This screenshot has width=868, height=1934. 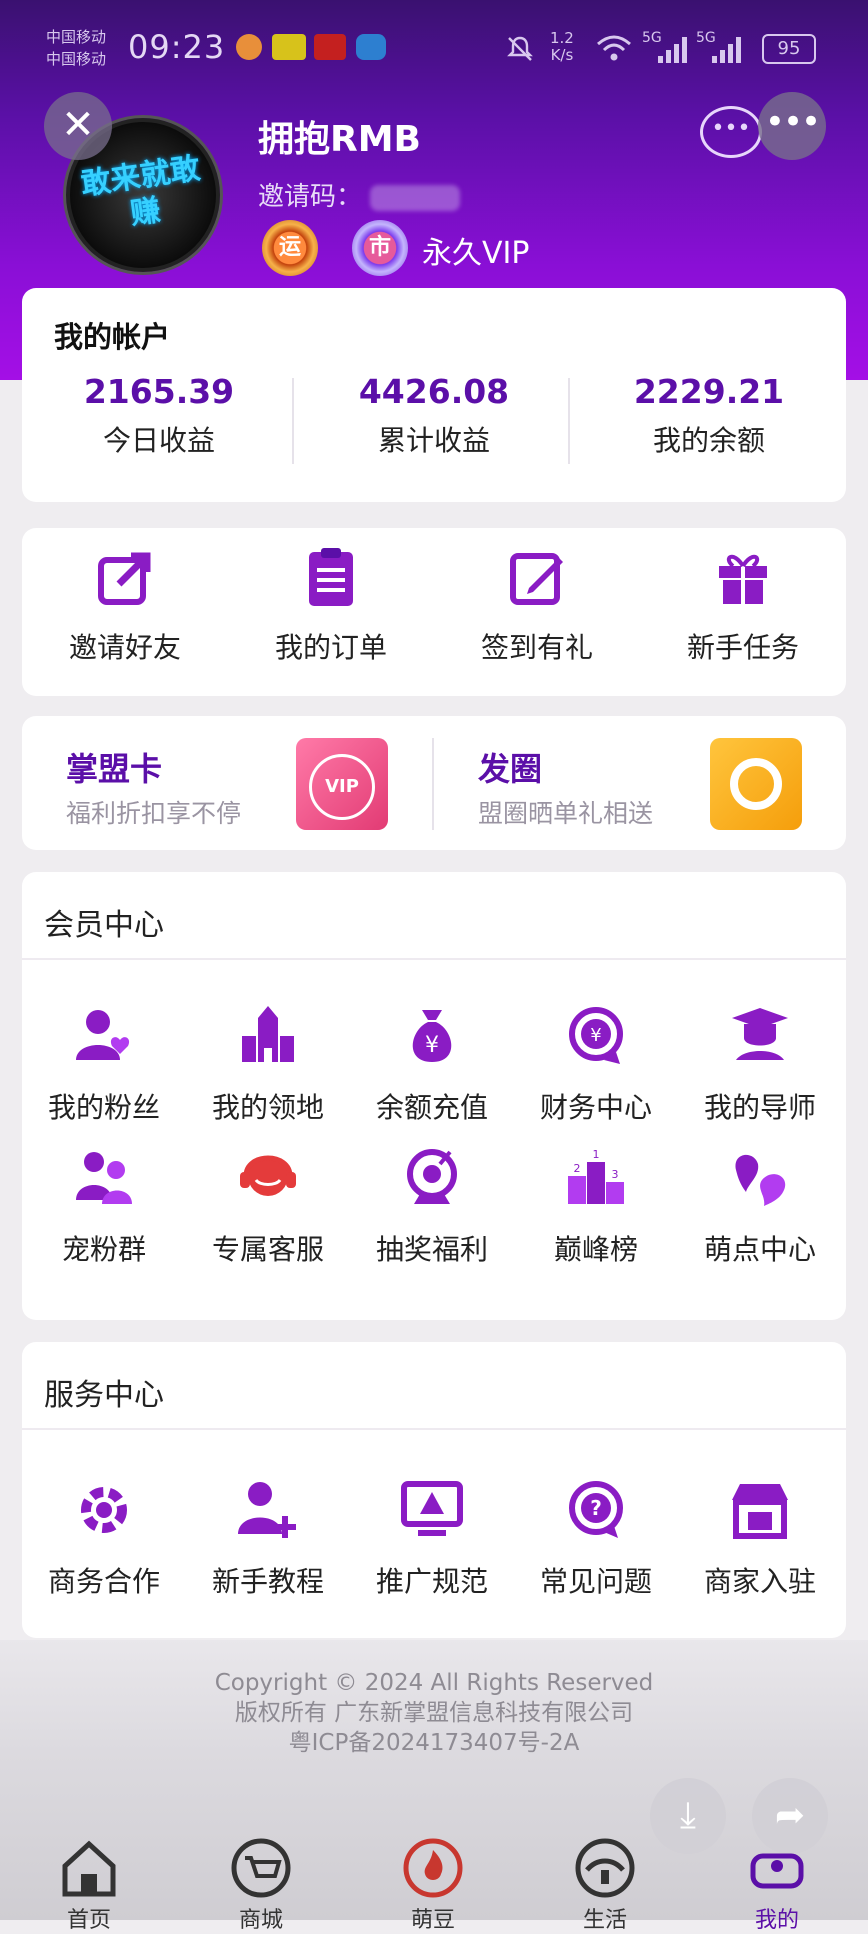 What do you see at coordinates (605, 1885) in the screenshot?
I see `tab-life: 生活` at bounding box center [605, 1885].